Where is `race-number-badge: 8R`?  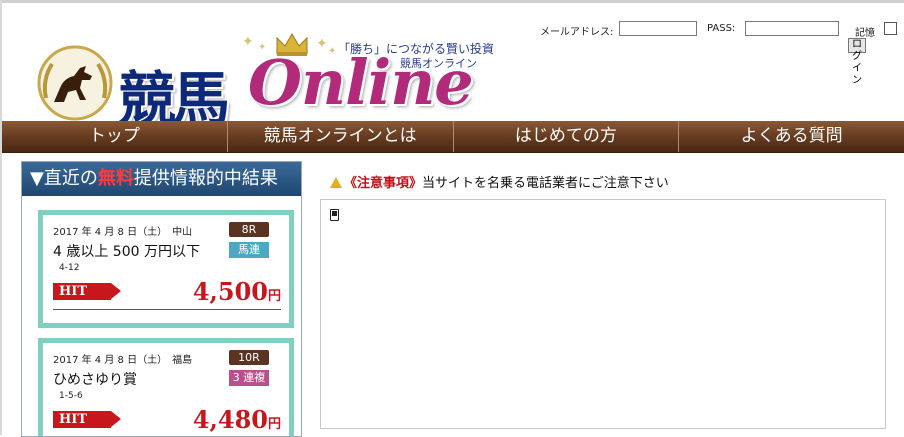
race-number-badge: 8R is located at coordinates (249, 229).